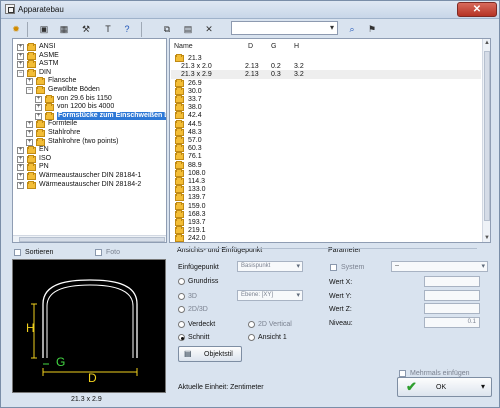  Describe the element at coordinates (270, 266) in the screenshot. I see `insertion-point-select: Basispunkt` at that location.